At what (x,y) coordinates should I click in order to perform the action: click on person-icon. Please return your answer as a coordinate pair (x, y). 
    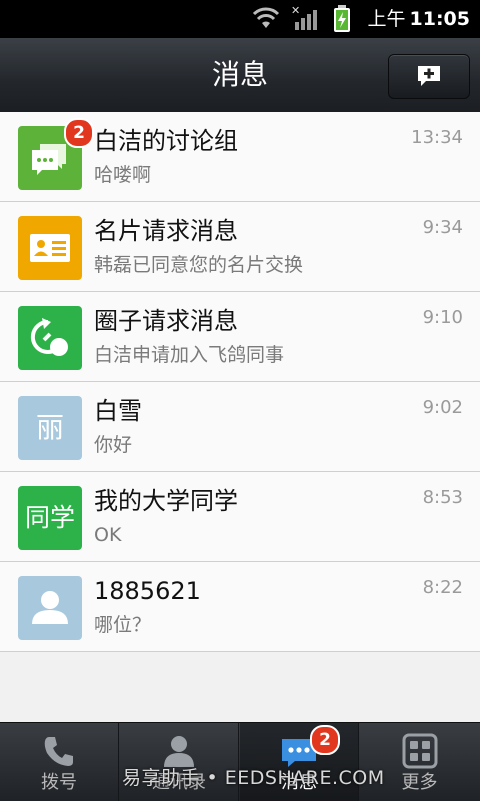
    Looking at the image, I should click on (50, 607).